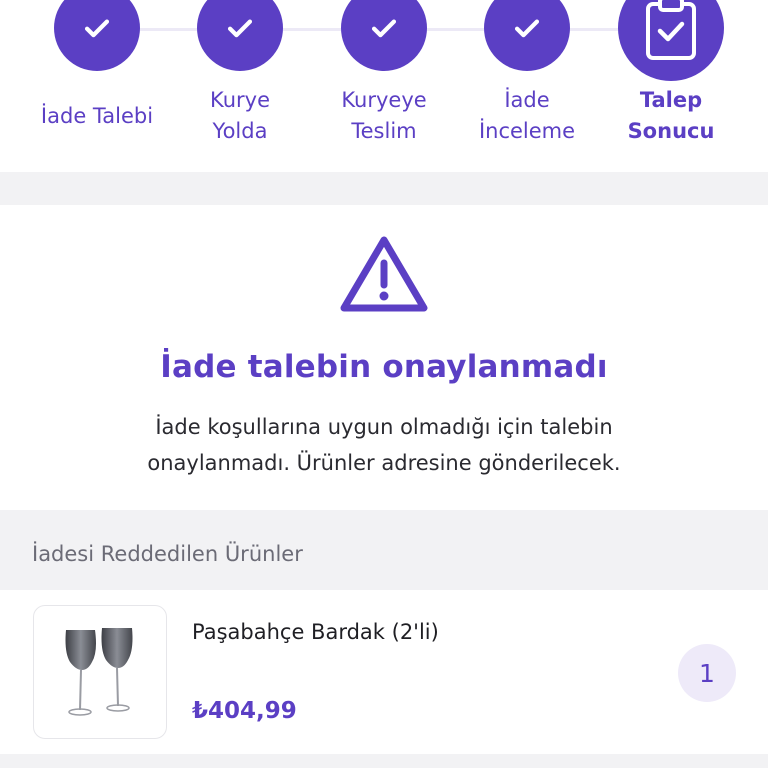 The height and width of the screenshot is (768, 768). Describe the element at coordinates (97, 116) in the screenshot. I see `step-label: İade Talebi` at that location.